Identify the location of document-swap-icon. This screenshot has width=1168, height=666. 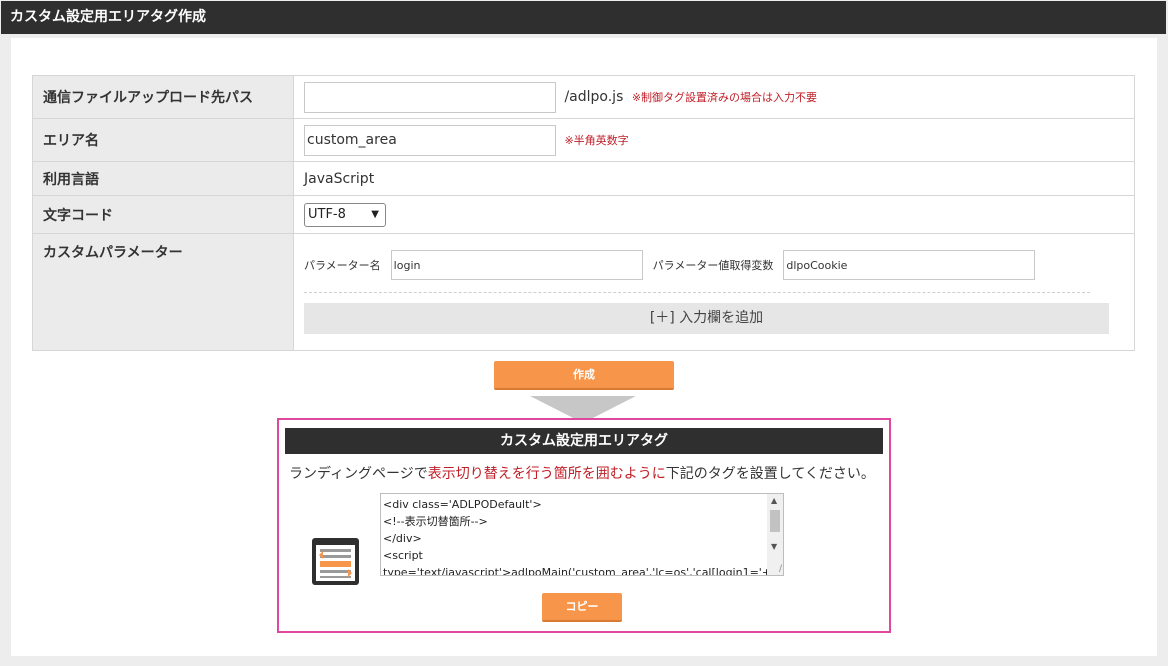
(335, 561).